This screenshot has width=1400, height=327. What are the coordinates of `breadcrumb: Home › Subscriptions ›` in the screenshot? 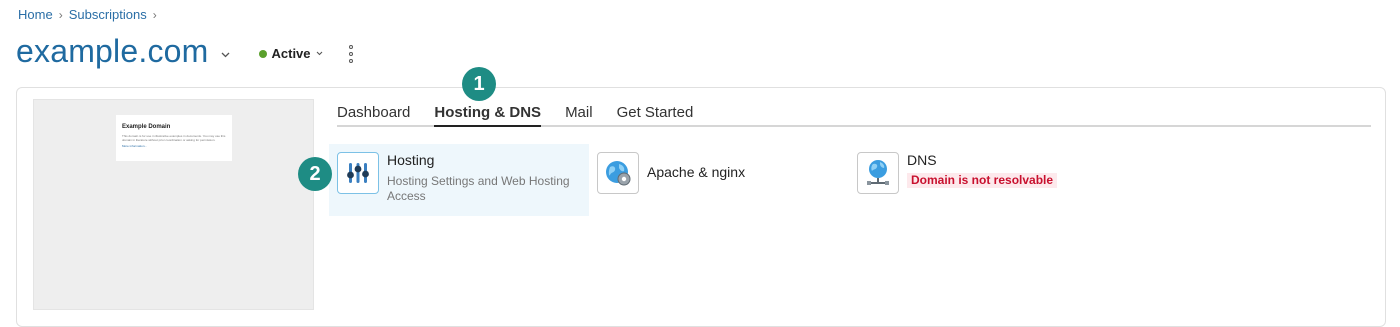 It's located at (87, 14).